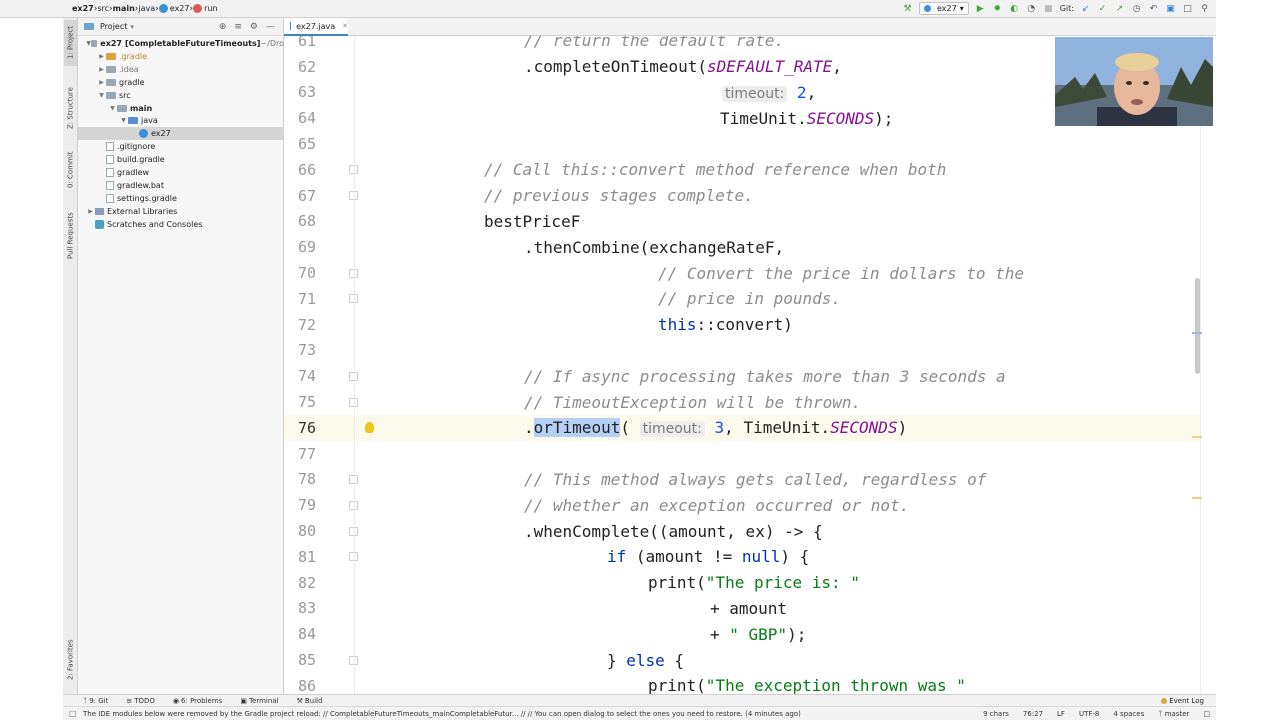  What do you see at coordinates (1206, 714) in the screenshot?
I see `lock-icon: □` at bounding box center [1206, 714].